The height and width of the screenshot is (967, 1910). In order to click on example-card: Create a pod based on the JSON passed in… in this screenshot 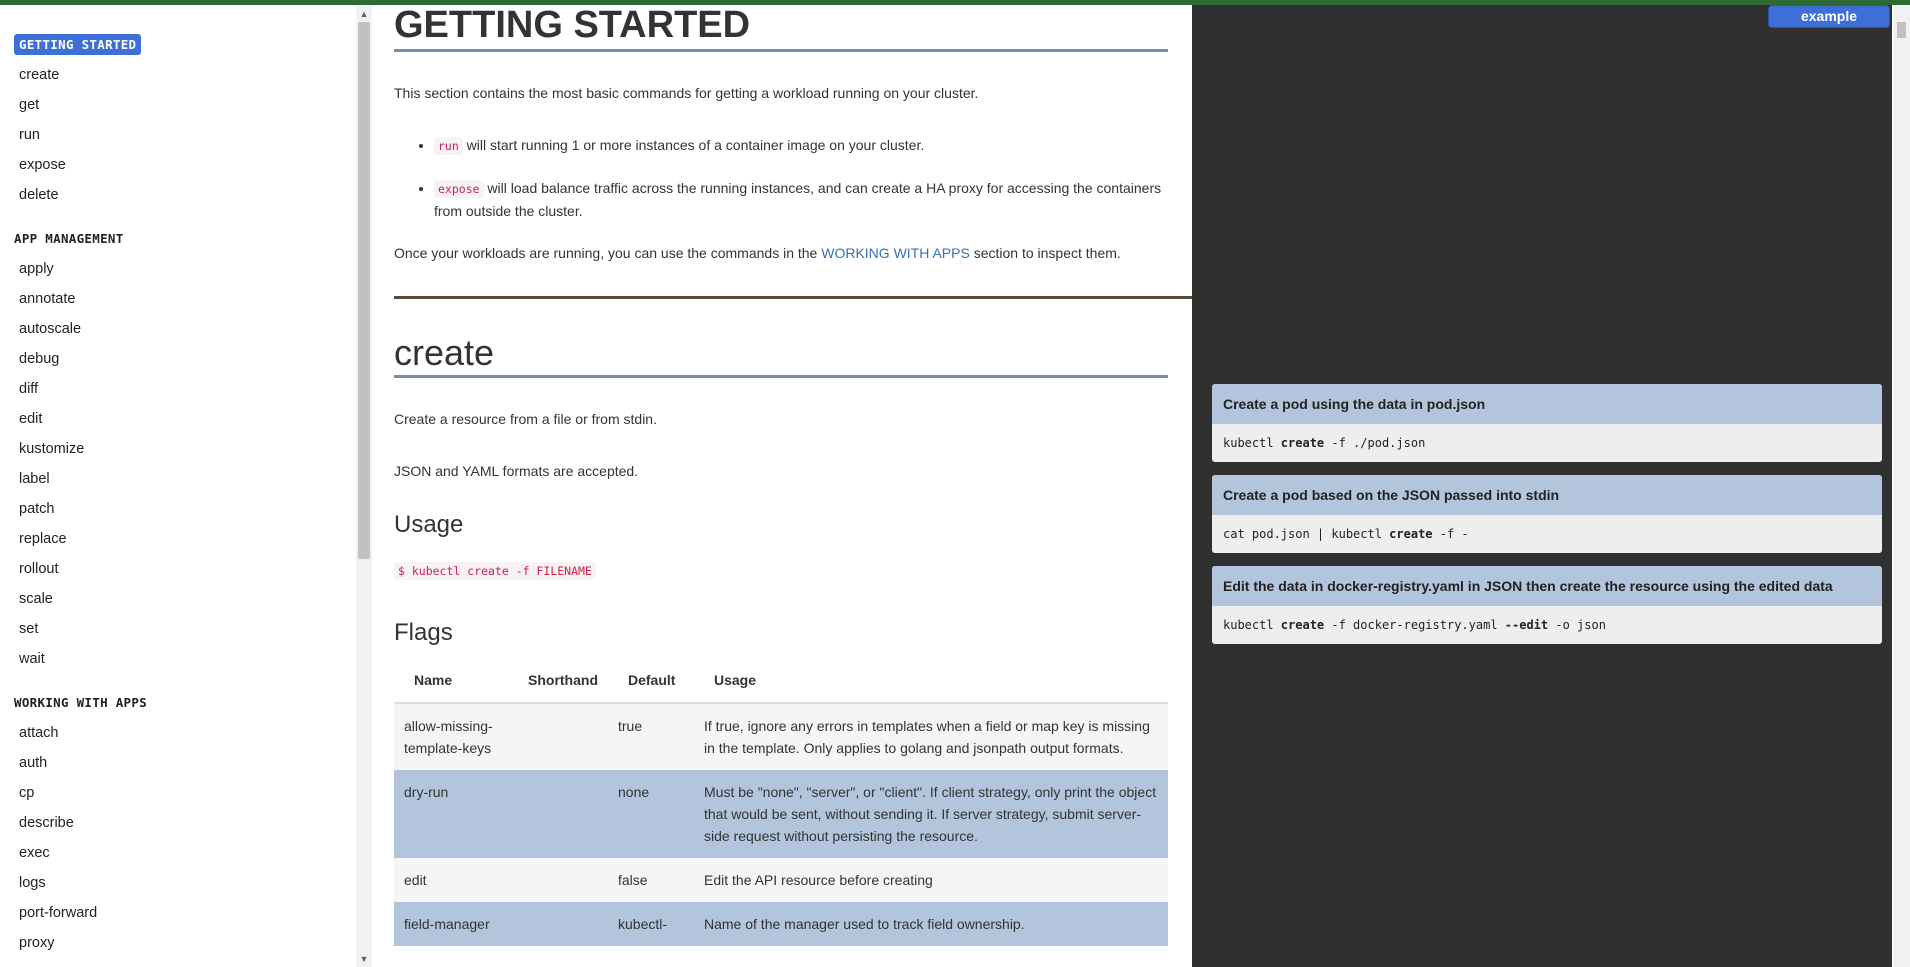, I will do `click(1547, 514)`.